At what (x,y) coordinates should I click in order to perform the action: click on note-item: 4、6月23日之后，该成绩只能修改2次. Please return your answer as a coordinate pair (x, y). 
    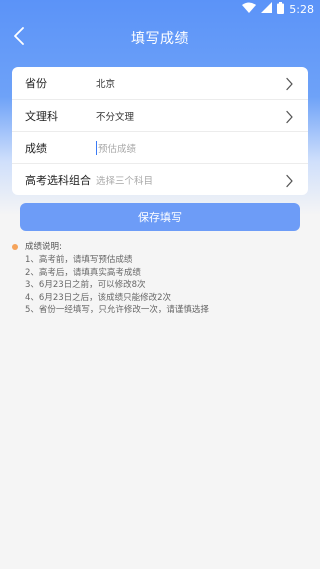
    Looking at the image, I should click on (98, 297).